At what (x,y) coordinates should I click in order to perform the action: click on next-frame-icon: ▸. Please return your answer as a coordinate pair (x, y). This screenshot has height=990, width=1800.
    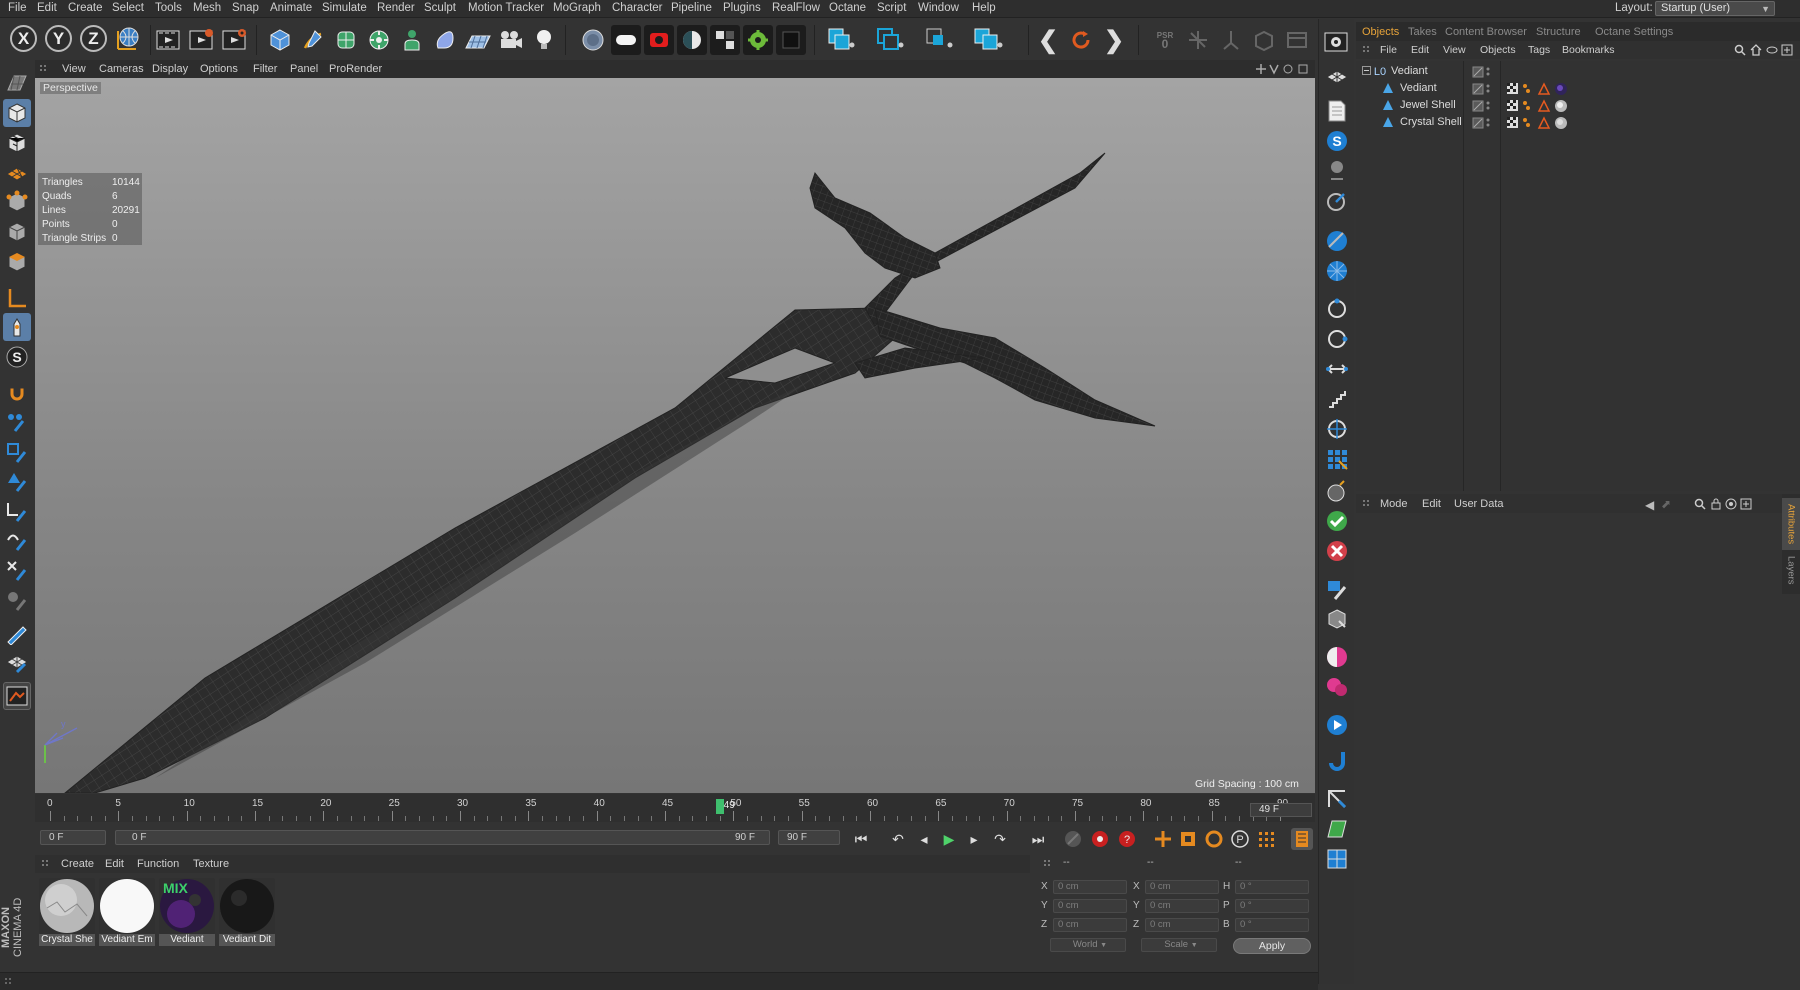
    Looking at the image, I should click on (974, 839).